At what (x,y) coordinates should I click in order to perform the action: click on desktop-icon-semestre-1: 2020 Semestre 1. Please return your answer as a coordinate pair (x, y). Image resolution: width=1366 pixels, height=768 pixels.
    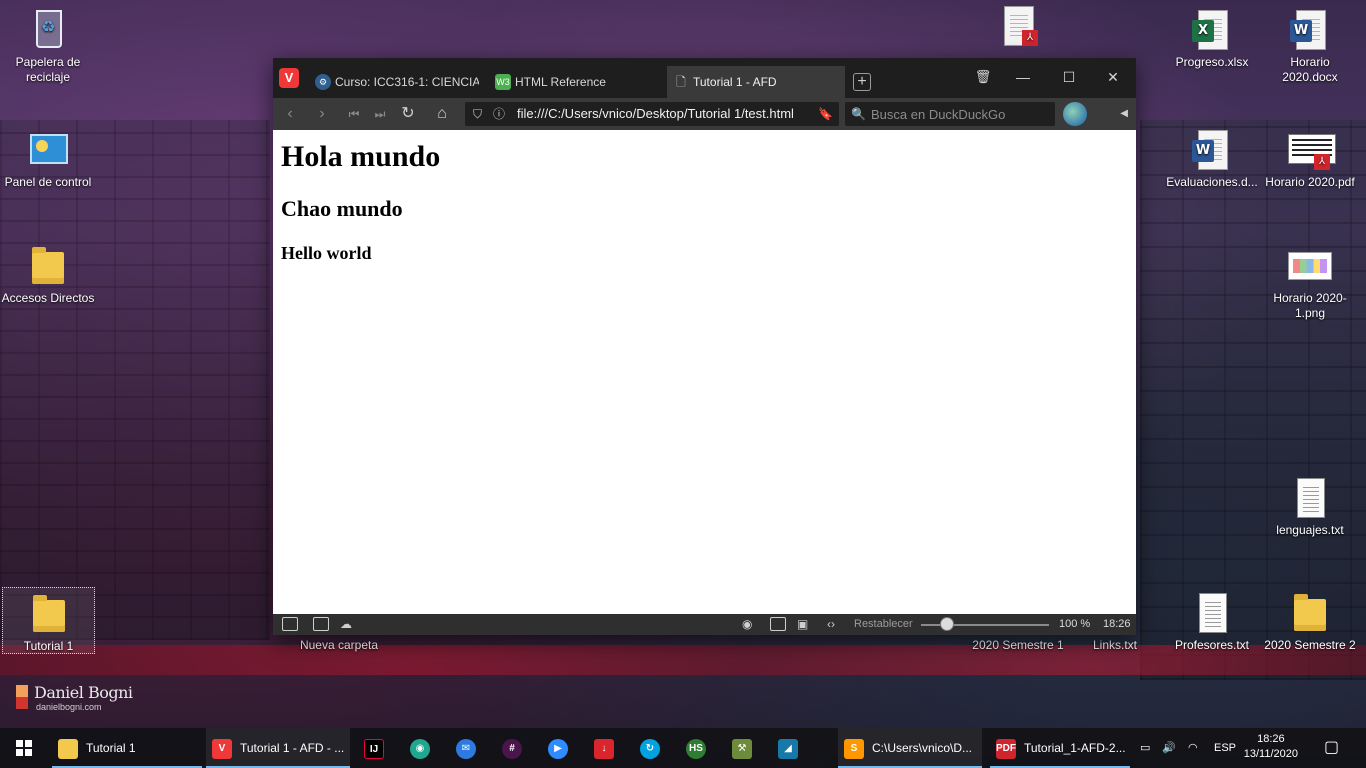
    Looking at the image, I should click on (1018, 645).